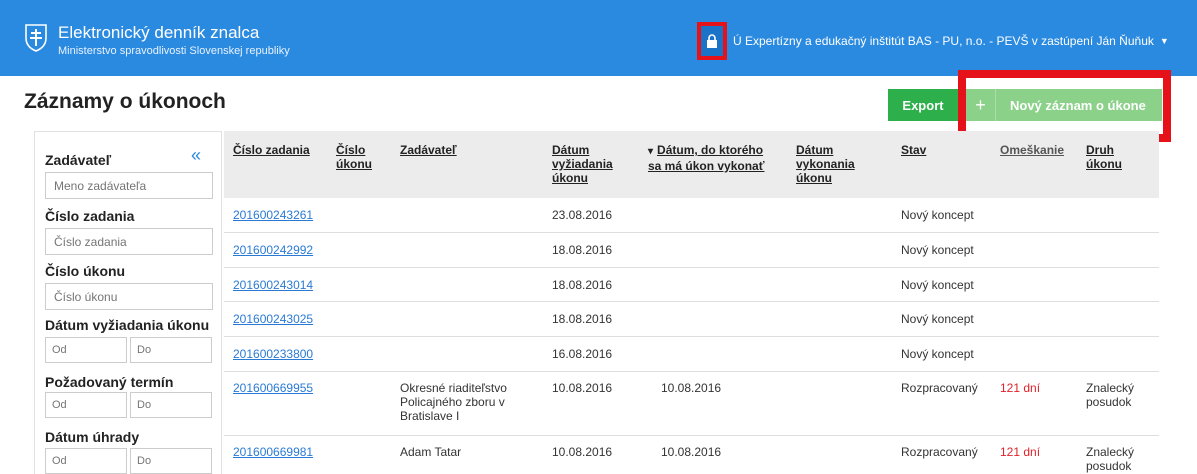 The width and height of the screenshot is (1197, 474). What do you see at coordinates (273, 452) in the screenshot?
I see `row-cislo-link: 201600669981` at bounding box center [273, 452].